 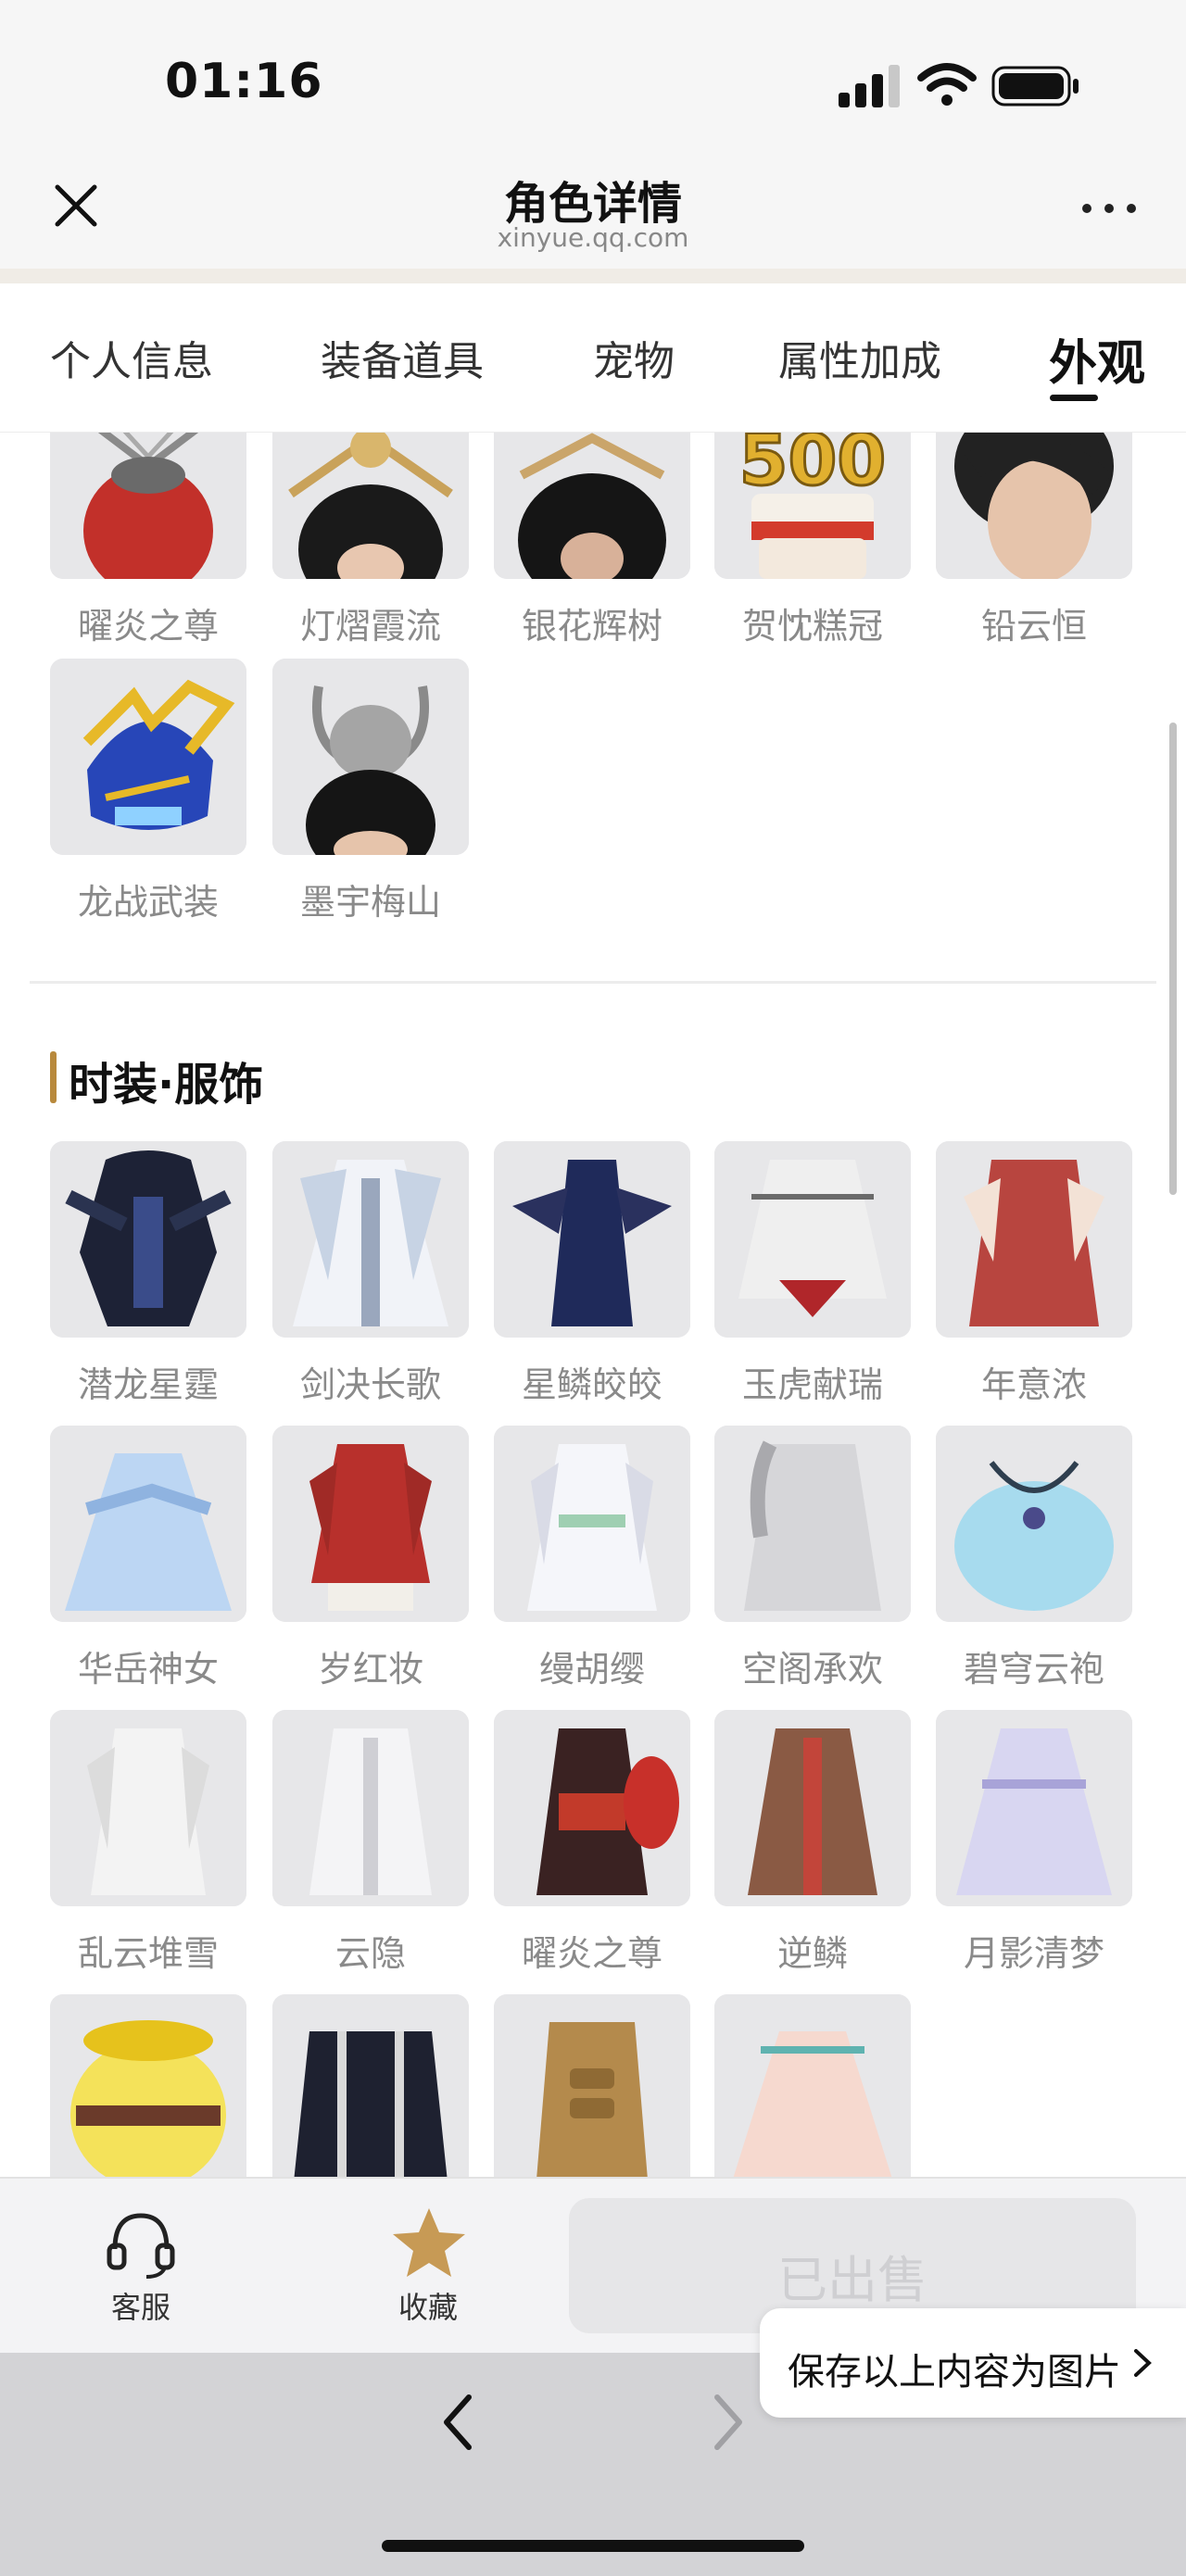 What do you see at coordinates (1034, 1808) in the screenshot?
I see `lavender-dress-icon` at bounding box center [1034, 1808].